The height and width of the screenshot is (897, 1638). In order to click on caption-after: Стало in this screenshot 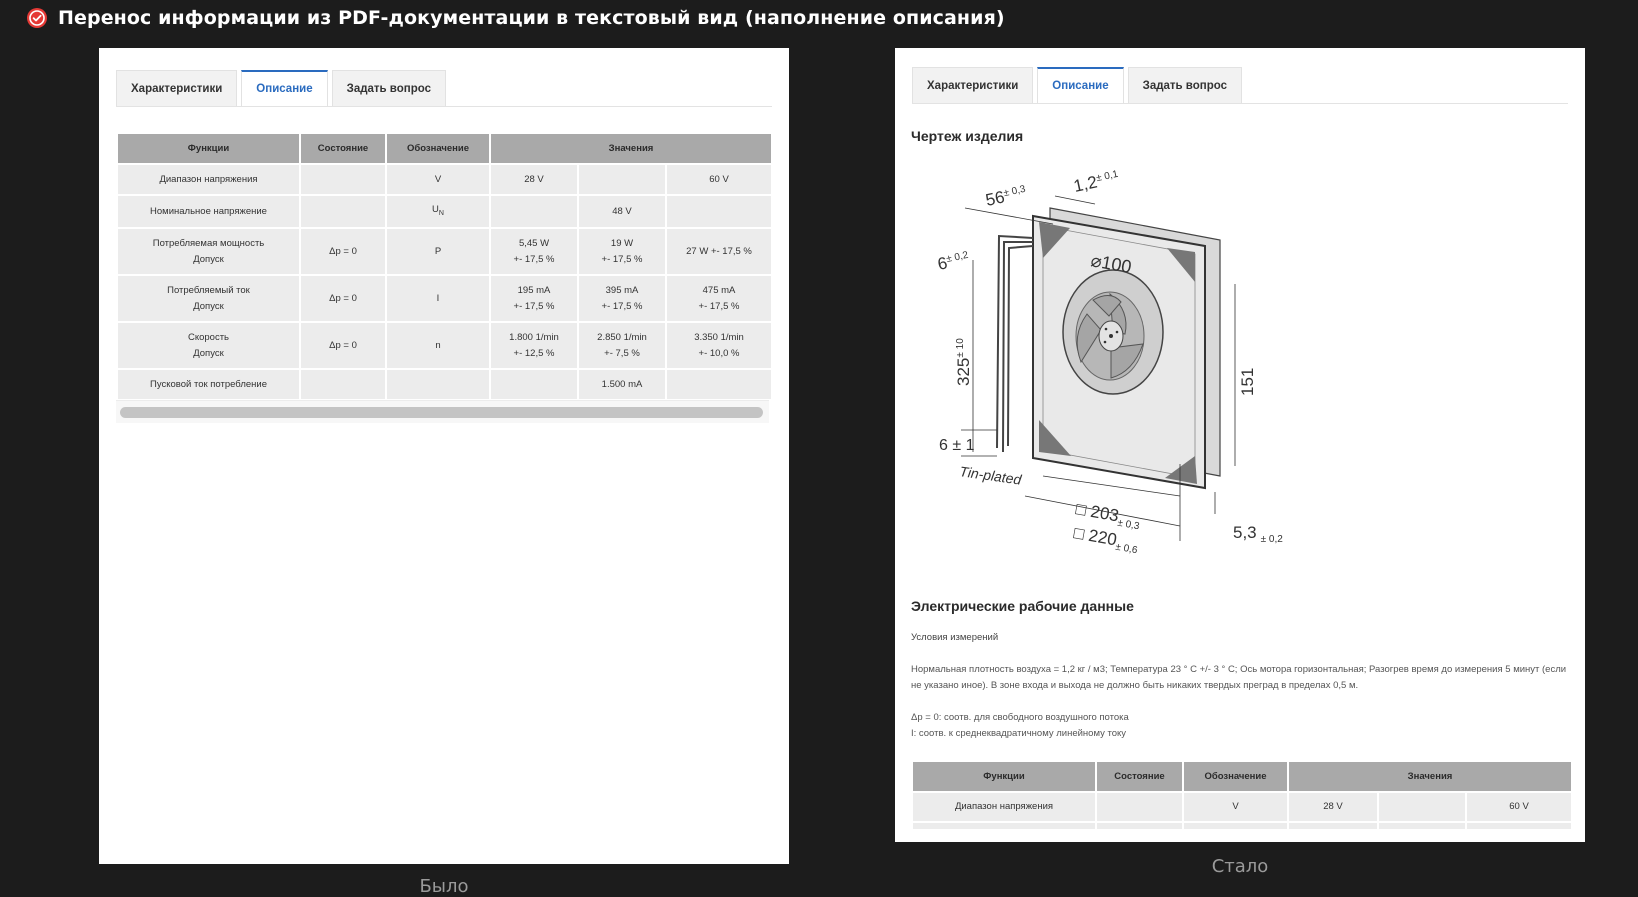, I will do `click(1240, 866)`.